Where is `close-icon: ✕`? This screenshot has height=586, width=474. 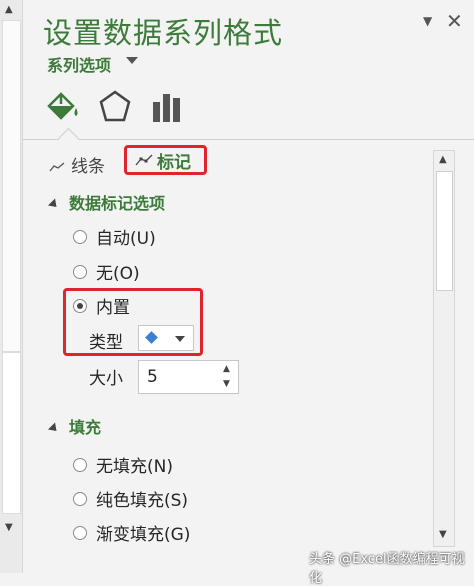
close-icon: ✕ is located at coordinates (454, 21).